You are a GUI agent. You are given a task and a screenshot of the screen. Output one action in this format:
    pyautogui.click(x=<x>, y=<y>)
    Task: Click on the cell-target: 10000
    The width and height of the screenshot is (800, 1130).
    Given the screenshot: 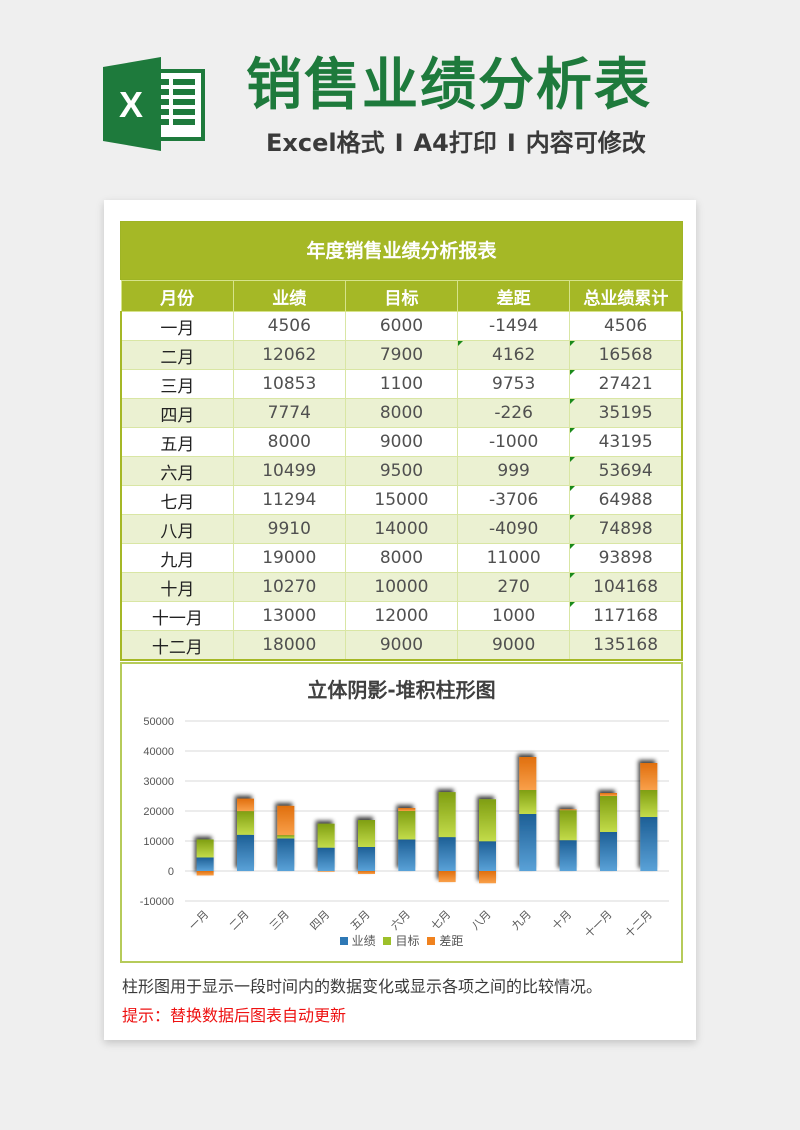 What is the action you would take?
    pyautogui.click(x=401, y=587)
    